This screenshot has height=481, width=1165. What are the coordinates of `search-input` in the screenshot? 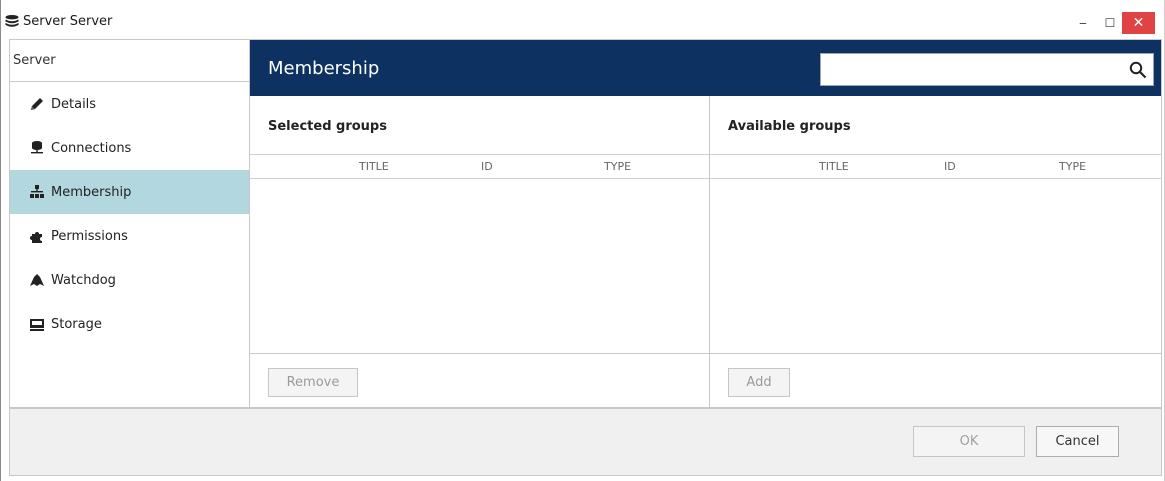 It's located at (971, 69).